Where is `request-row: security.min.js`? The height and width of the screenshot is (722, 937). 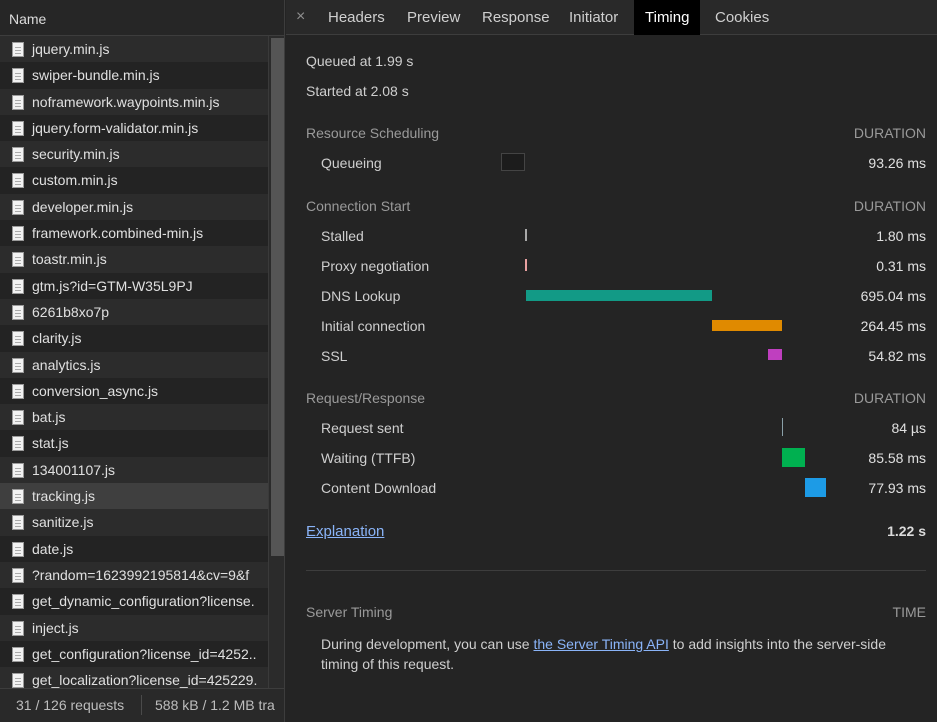 request-row: security.min.js is located at coordinates (134, 154).